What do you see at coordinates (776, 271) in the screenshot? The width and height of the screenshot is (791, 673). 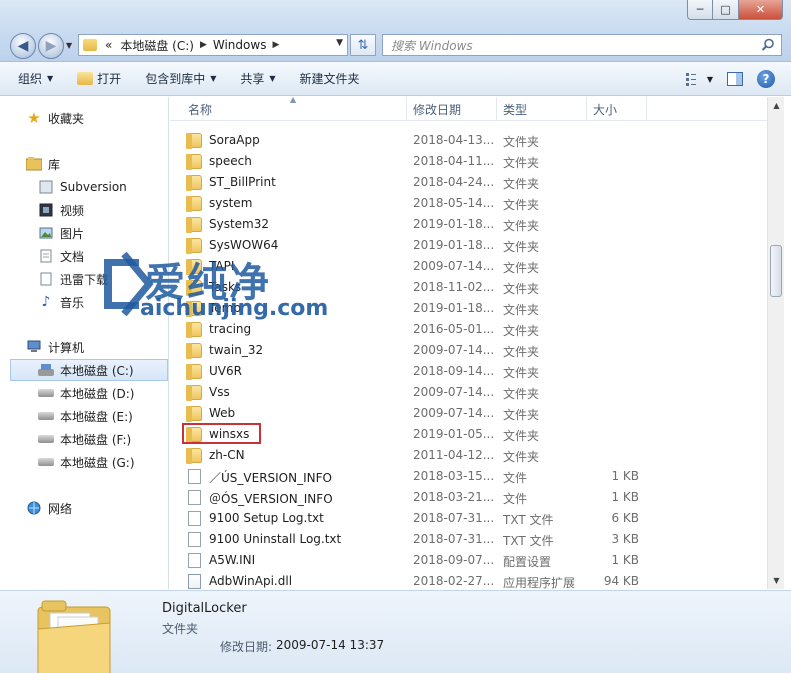 I see `scrollbar-thumb` at bounding box center [776, 271].